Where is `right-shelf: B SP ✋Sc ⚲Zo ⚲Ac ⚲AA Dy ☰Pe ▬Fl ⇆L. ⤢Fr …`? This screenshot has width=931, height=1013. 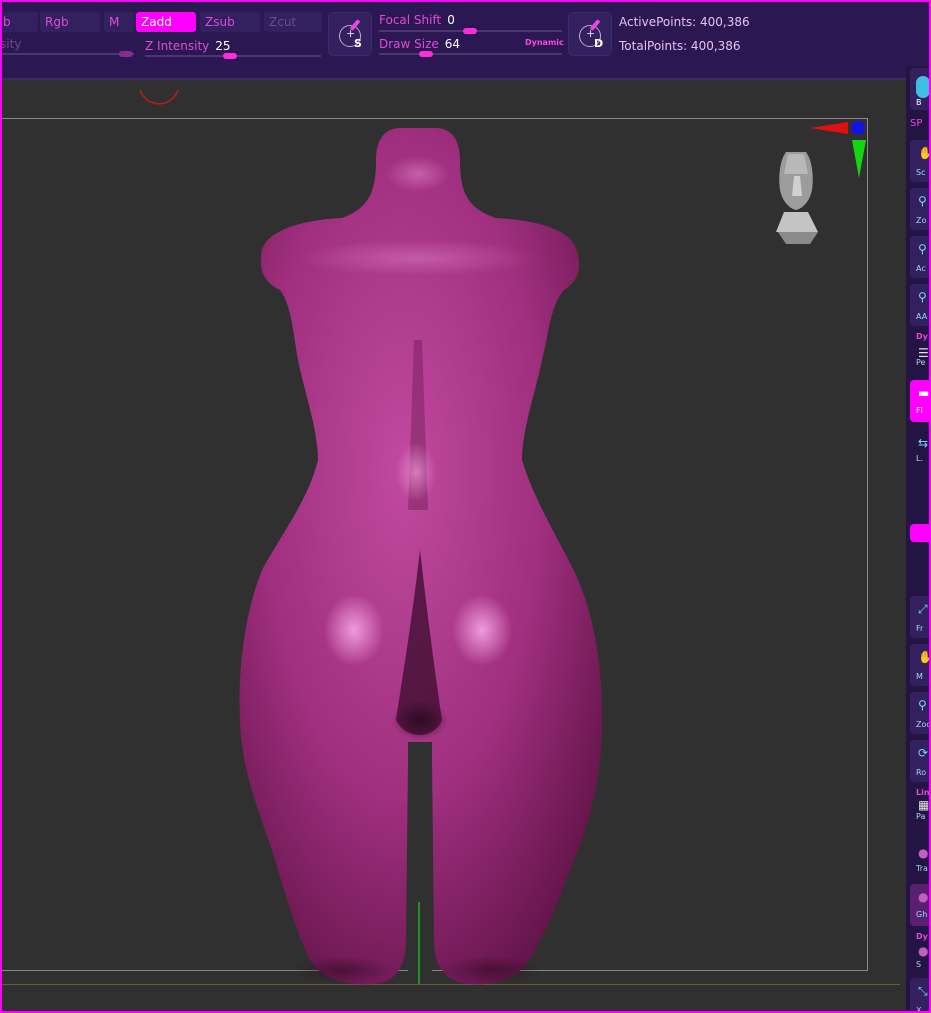
right-shelf: B SP ✋Sc ⚲Zo ⚲Ac ⚲AA Dy ☰Pe ▬Fl ⇆L. ⤢Fr … is located at coordinates (917, 538).